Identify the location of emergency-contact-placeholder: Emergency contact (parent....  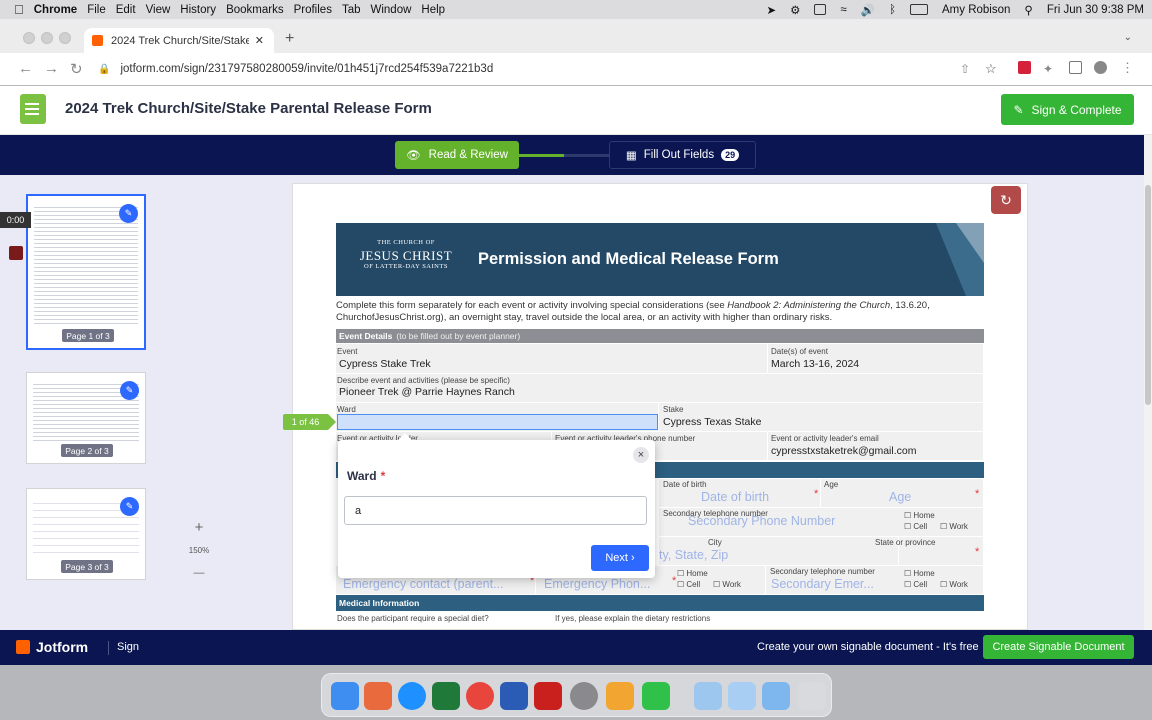
(435, 584).